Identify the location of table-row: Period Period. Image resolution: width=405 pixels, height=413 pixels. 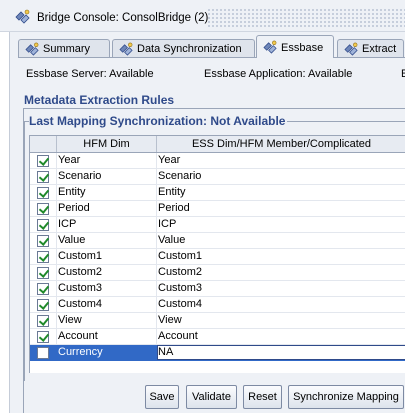
(217, 209).